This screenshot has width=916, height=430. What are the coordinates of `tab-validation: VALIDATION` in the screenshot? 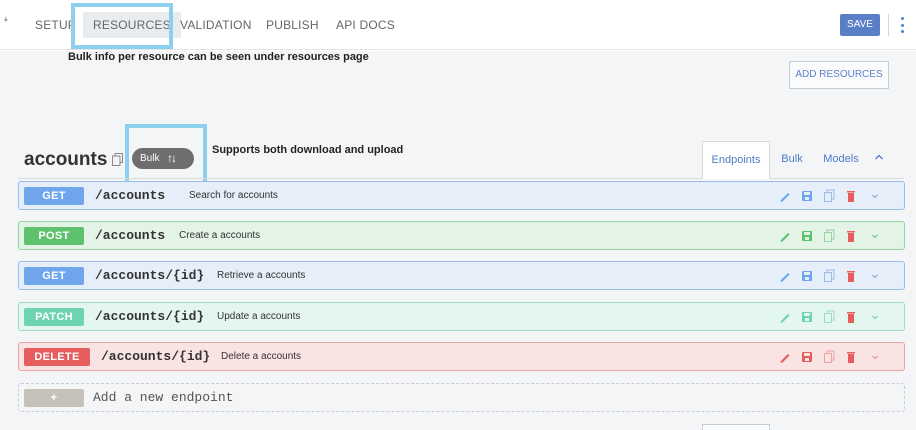 It's located at (216, 25).